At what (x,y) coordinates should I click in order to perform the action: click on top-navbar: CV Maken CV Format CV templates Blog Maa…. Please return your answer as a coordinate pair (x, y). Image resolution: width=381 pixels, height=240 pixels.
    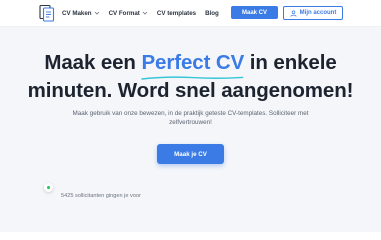
    Looking at the image, I should click on (190, 13).